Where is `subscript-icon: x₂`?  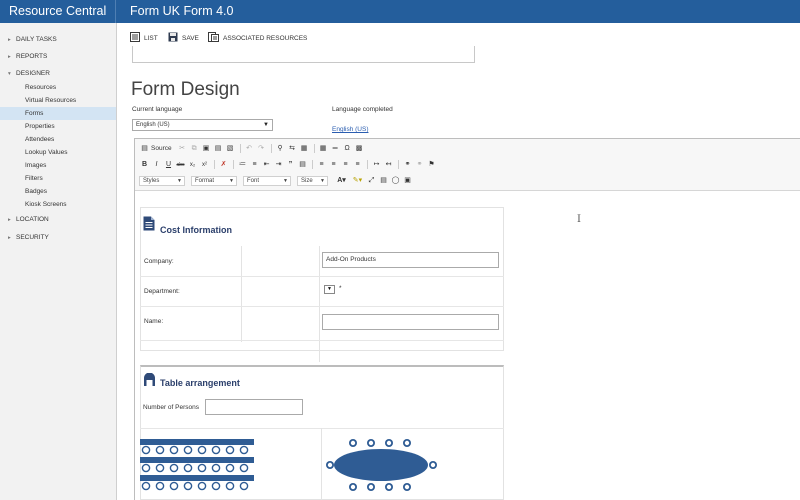
subscript-icon: x₂ is located at coordinates (192, 165).